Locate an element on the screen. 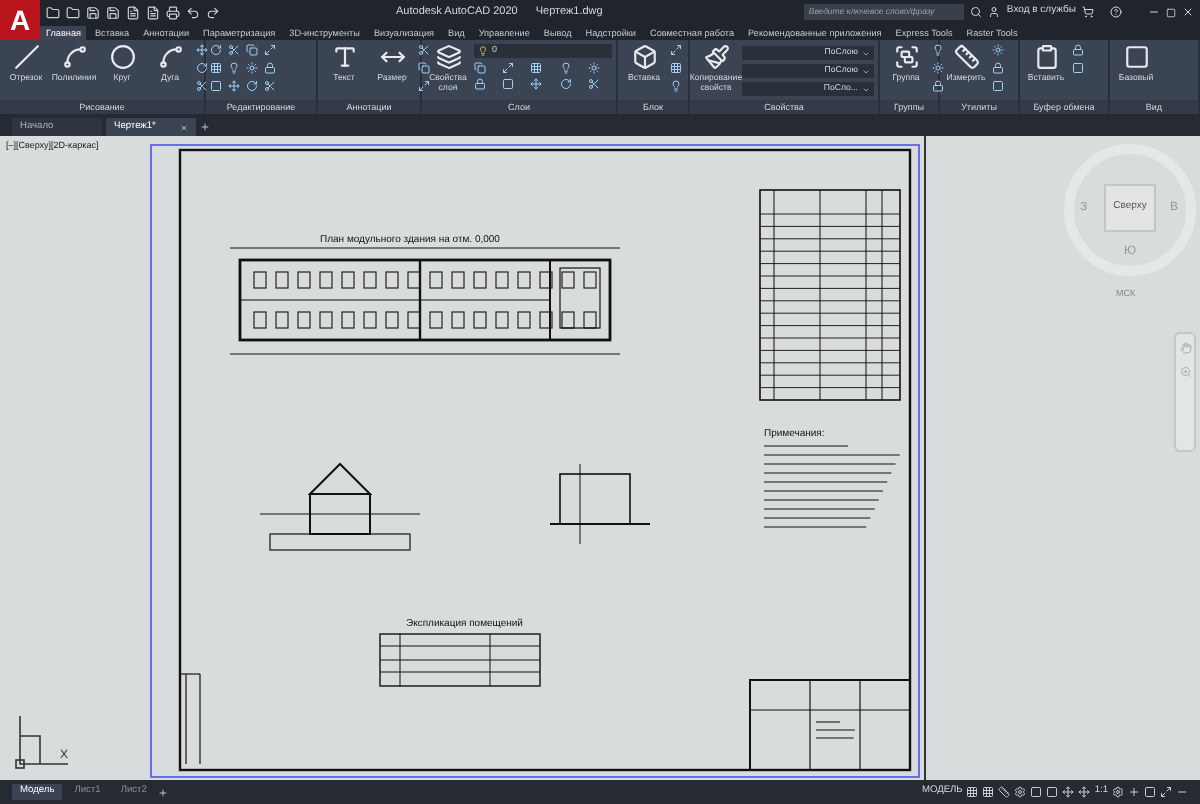  notes-text-drawing is located at coordinates (832, 486).